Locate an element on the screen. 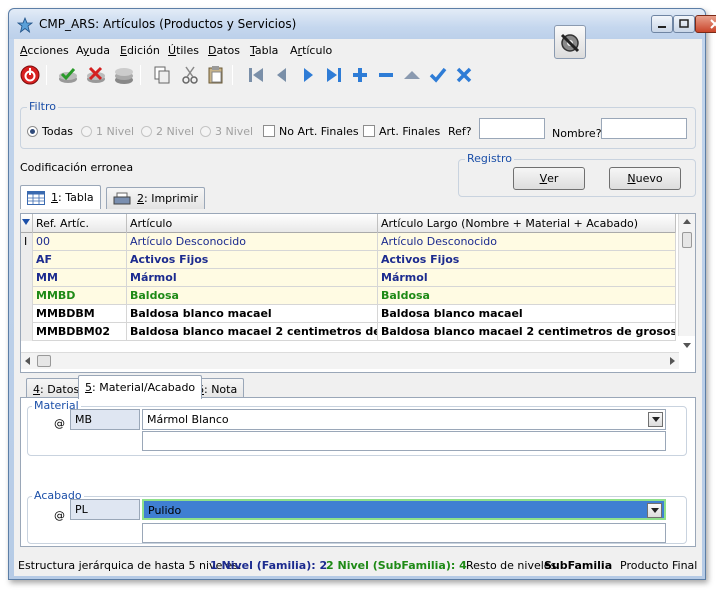 Image resolution: width=716 pixels, height=591 pixels. table-row: AF Activos Fijos Activos Fijos is located at coordinates (348, 260).